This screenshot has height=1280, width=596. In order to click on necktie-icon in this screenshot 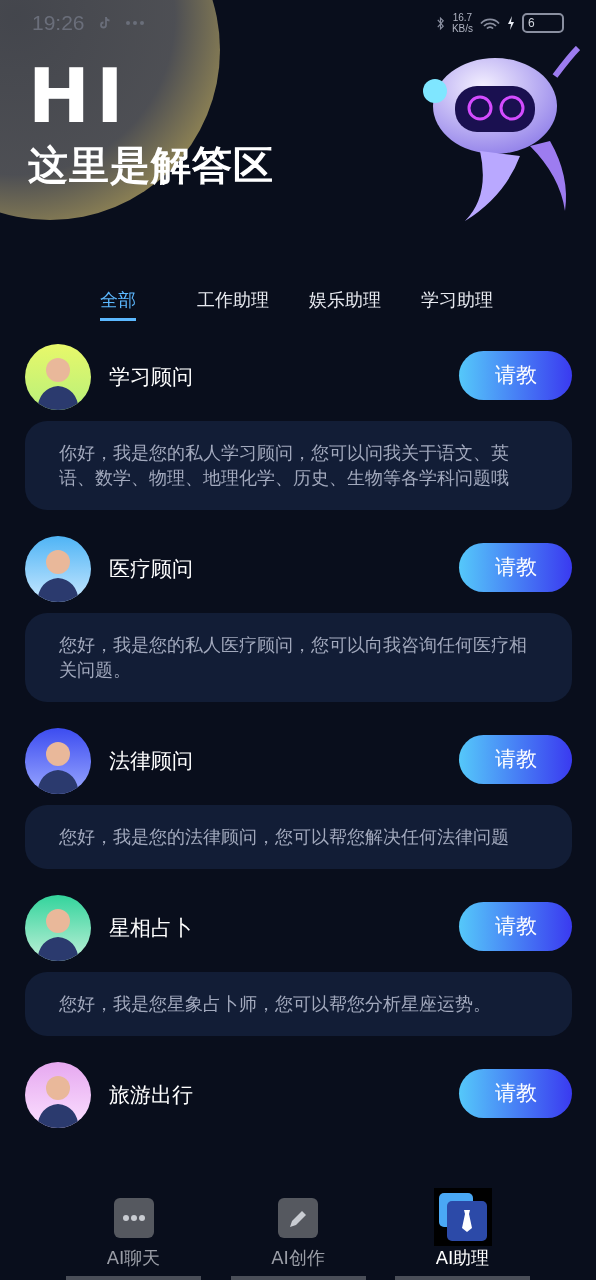, I will do `click(462, 1217)`.